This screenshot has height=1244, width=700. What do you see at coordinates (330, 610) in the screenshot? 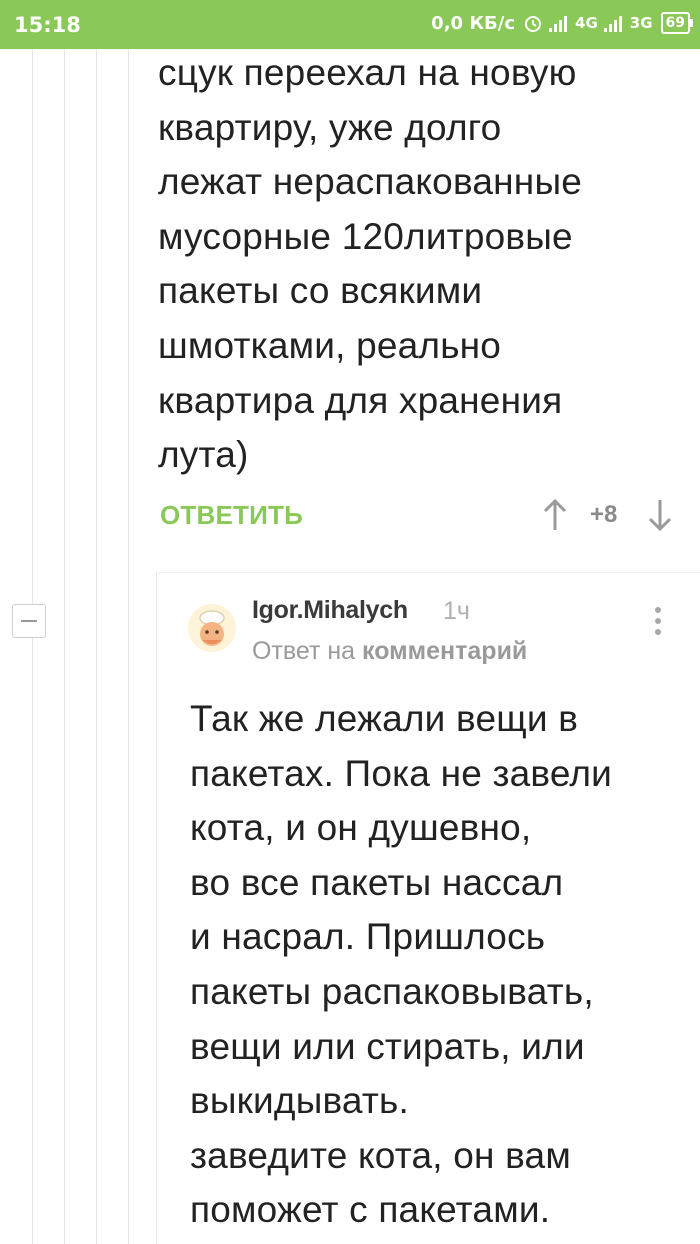
I see `comment-author: Igor.Mihalych` at bounding box center [330, 610].